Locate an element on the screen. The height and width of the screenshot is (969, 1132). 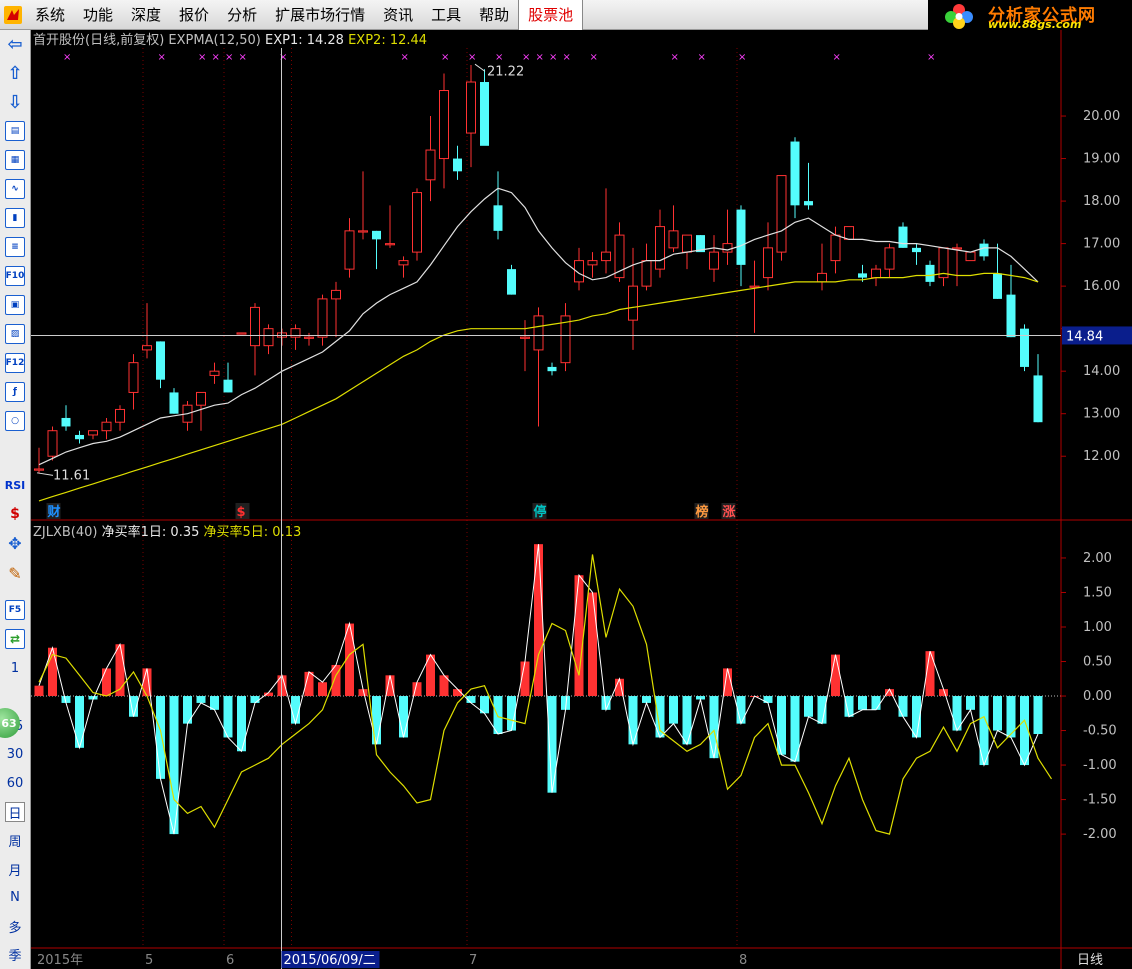
price-tick-label: 12.00 is located at coordinates (1101, 456).